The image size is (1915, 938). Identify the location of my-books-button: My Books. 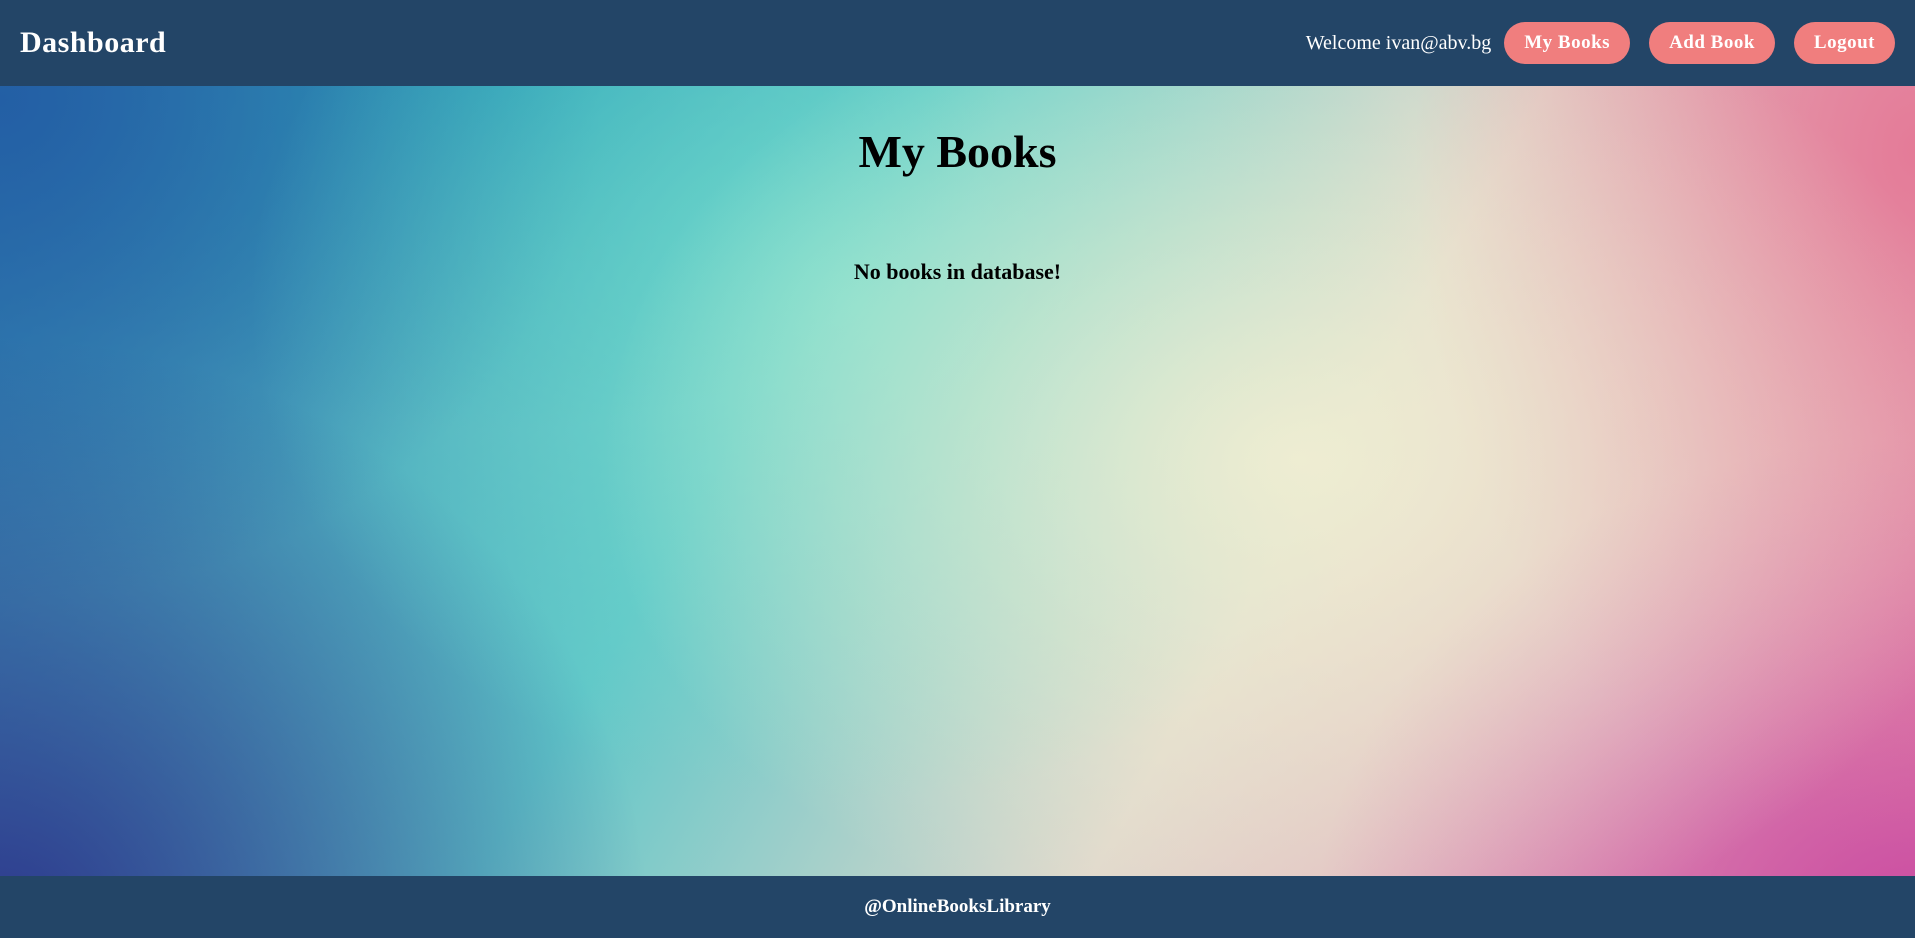
(1567, 43).